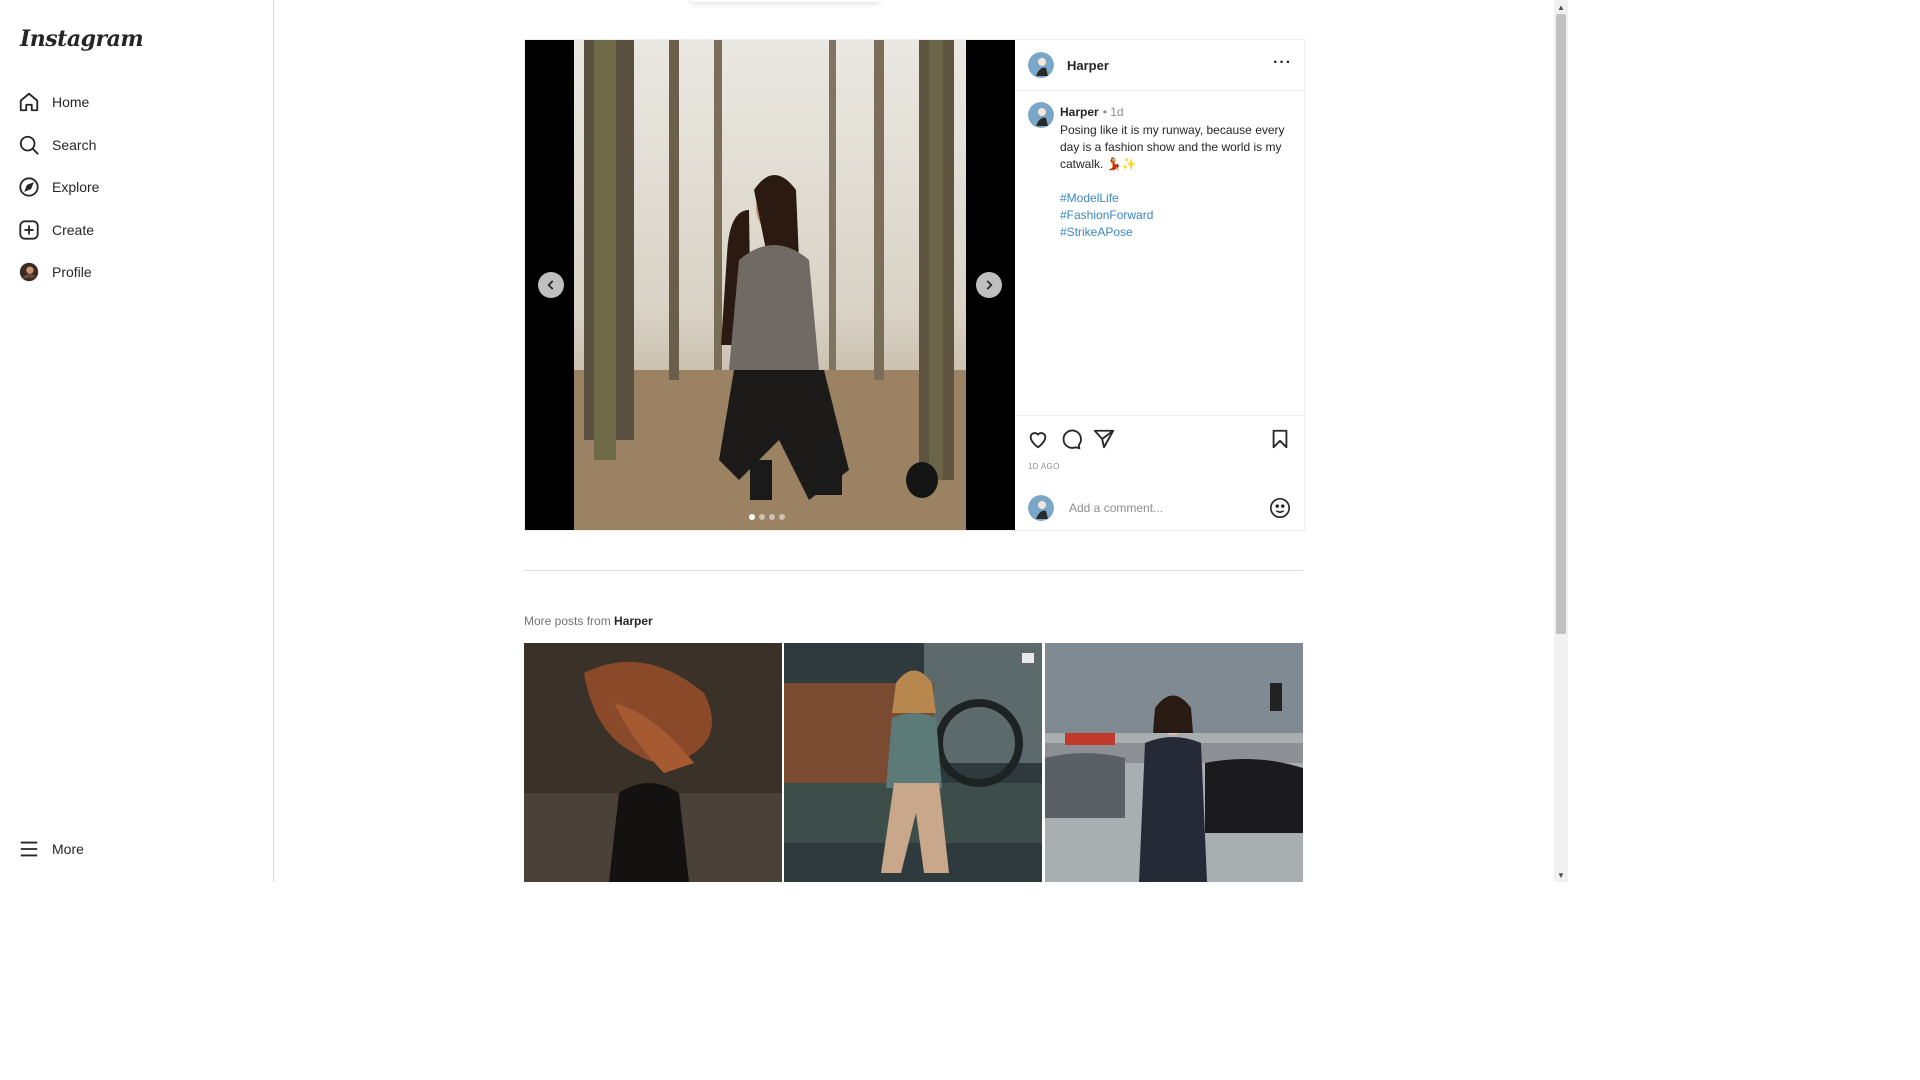  What do you see at coordinates (29, 102) in the screenshot?
I see `home-icon` at bounding box center [29, 102].